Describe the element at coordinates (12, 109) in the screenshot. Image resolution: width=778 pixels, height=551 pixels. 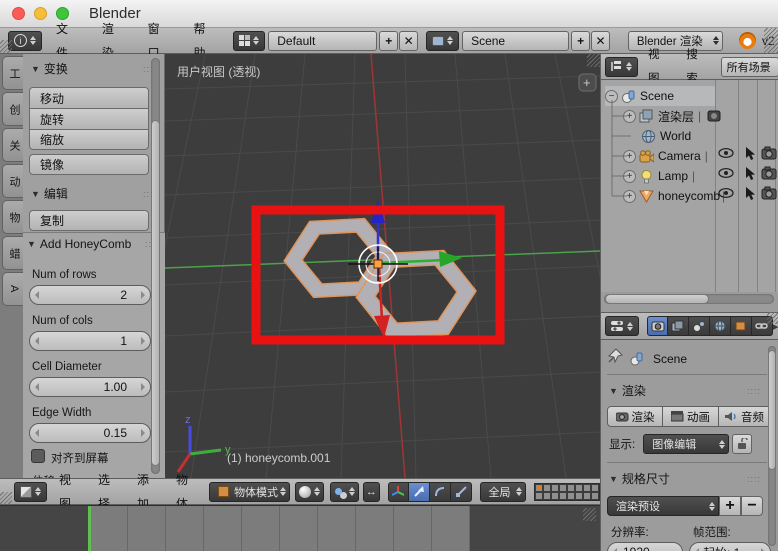
I see `tab-create: 创` at that location.